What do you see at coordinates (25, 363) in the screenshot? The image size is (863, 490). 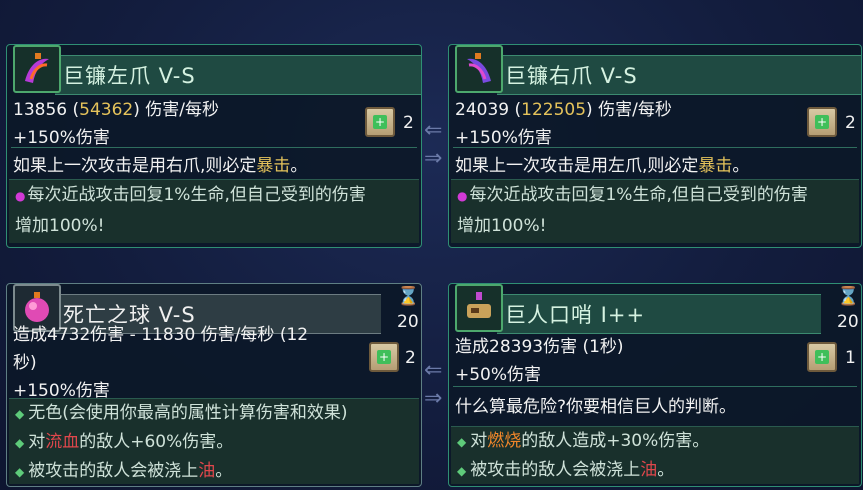 I see `damage-line-cont: 秒)` at bounding box center [25, 363].